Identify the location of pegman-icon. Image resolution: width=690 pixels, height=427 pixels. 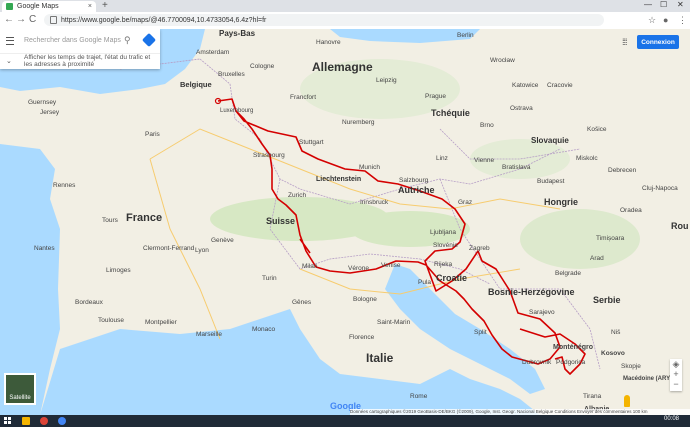
(627, 401).